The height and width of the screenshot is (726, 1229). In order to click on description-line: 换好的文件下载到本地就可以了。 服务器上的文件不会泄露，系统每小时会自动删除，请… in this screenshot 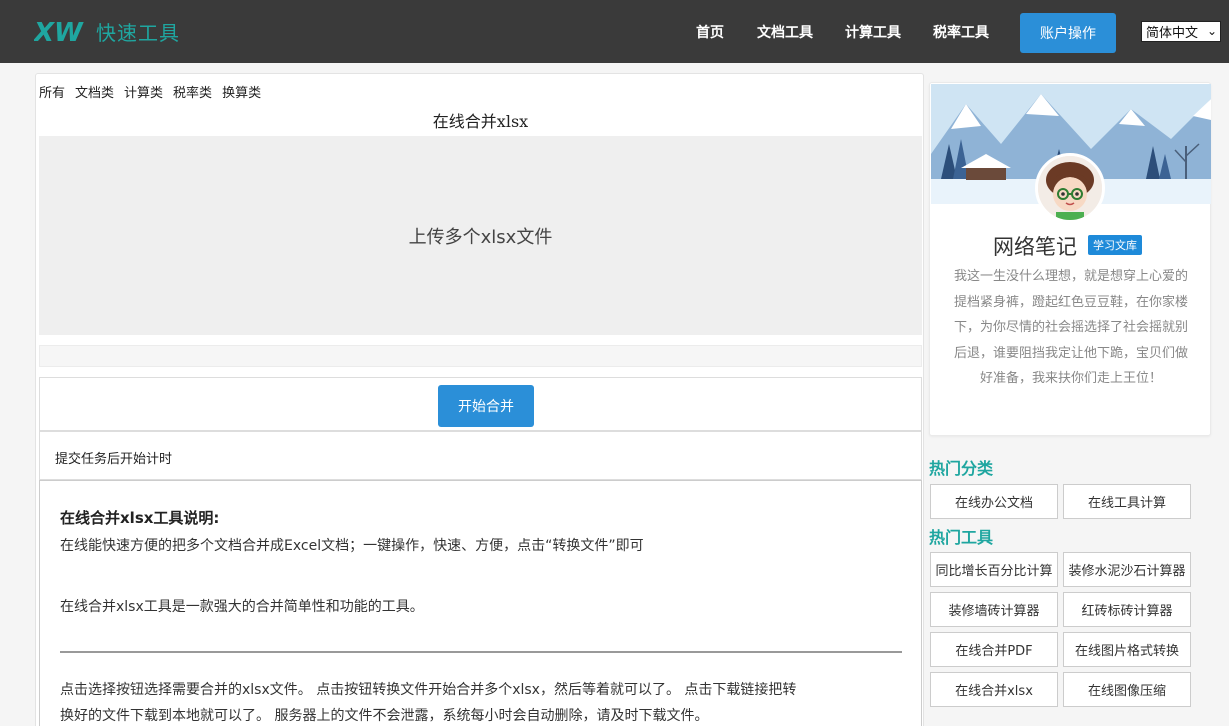, I will do `click(384, 716)`.